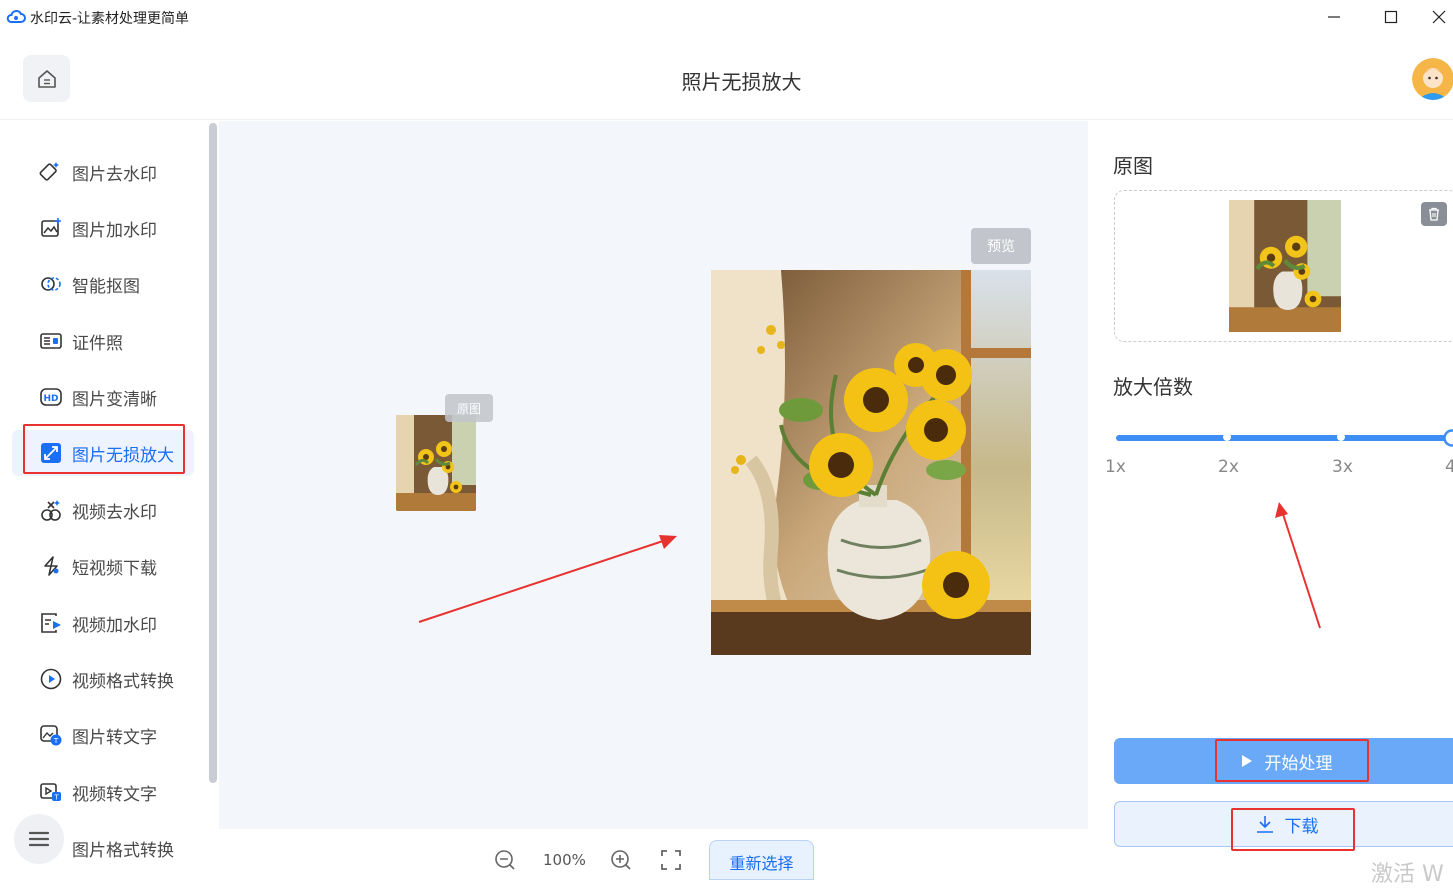 This screenshot has height=888, width=1453. I want to click on sidebar-item-label: 图片变清晰, so click(114, 397).